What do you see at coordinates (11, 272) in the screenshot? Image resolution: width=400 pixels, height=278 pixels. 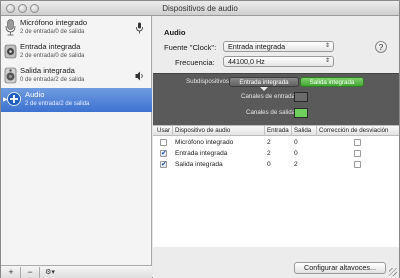 I see `add-device-button: +` at bounding box center [11, 272].